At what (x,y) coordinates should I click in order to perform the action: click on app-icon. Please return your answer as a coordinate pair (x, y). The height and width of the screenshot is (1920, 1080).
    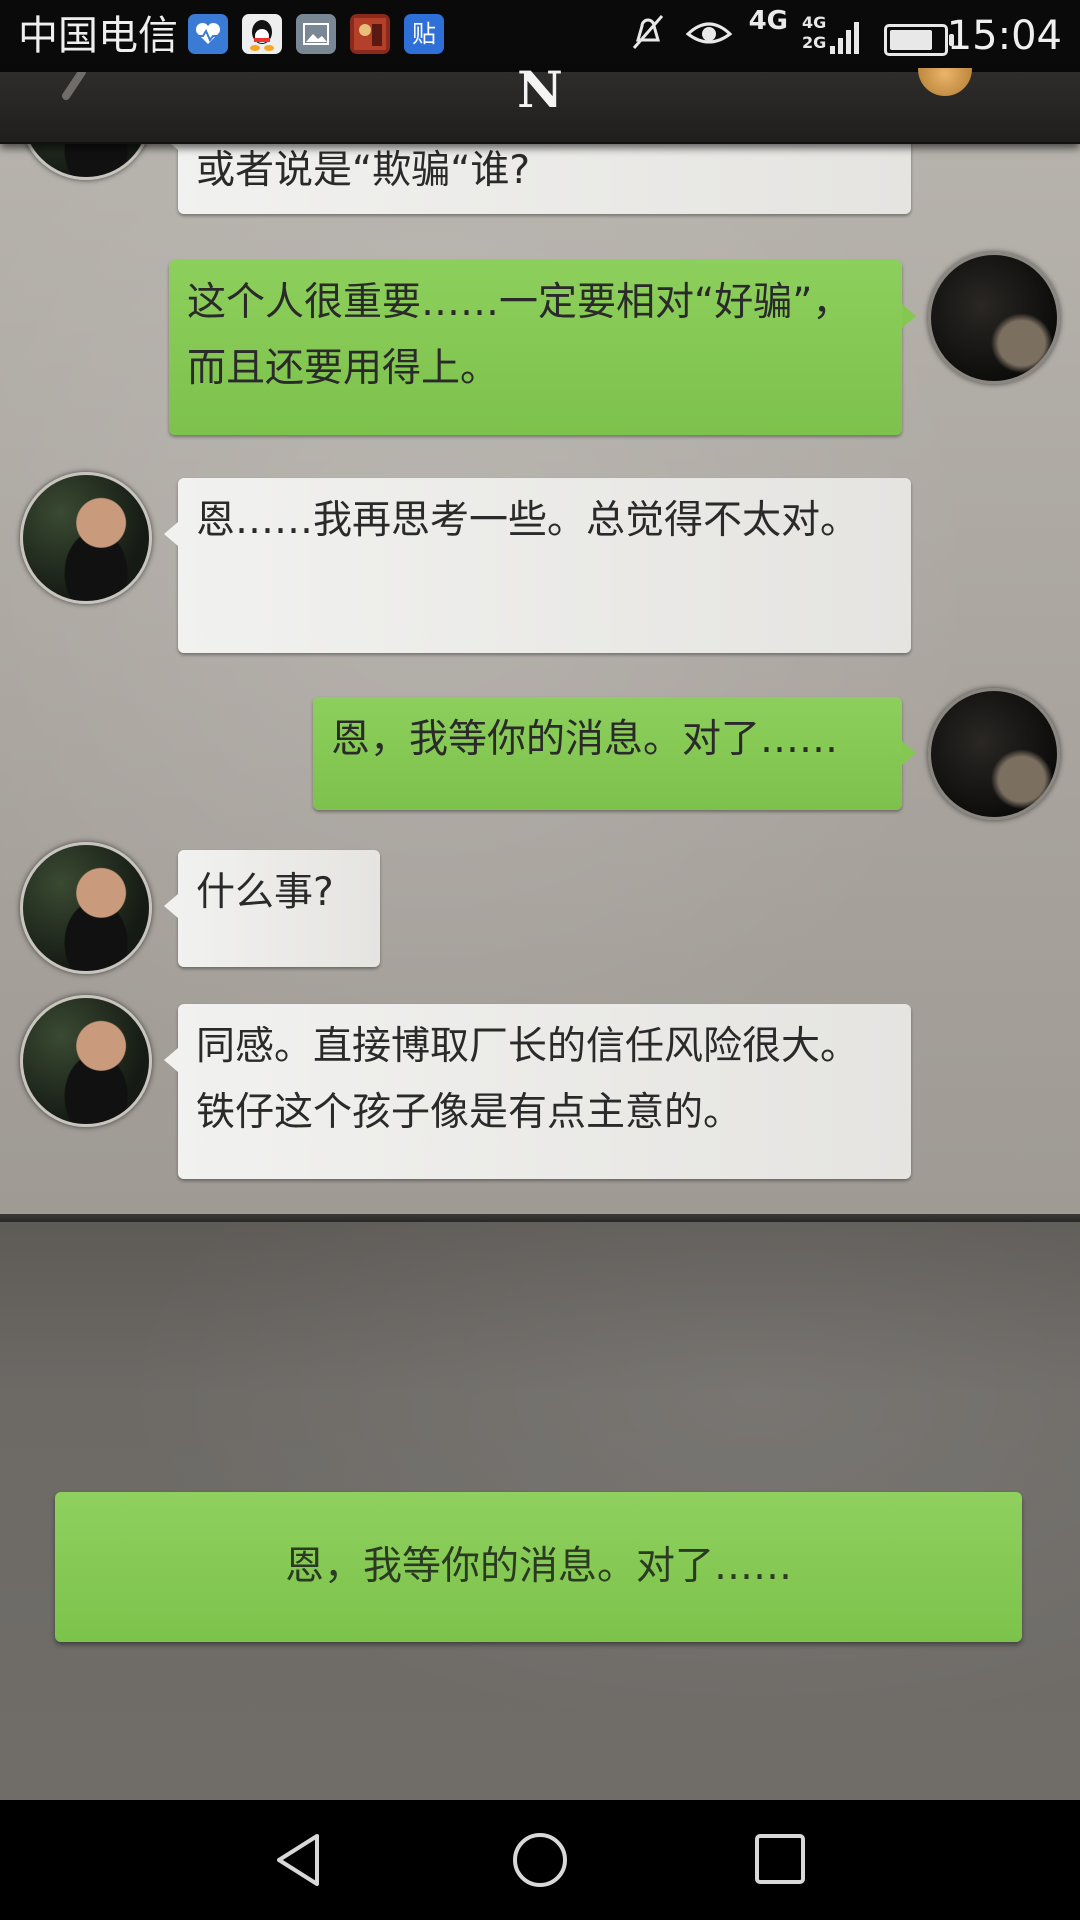
    Looking at the image, I should click on (370, 34).